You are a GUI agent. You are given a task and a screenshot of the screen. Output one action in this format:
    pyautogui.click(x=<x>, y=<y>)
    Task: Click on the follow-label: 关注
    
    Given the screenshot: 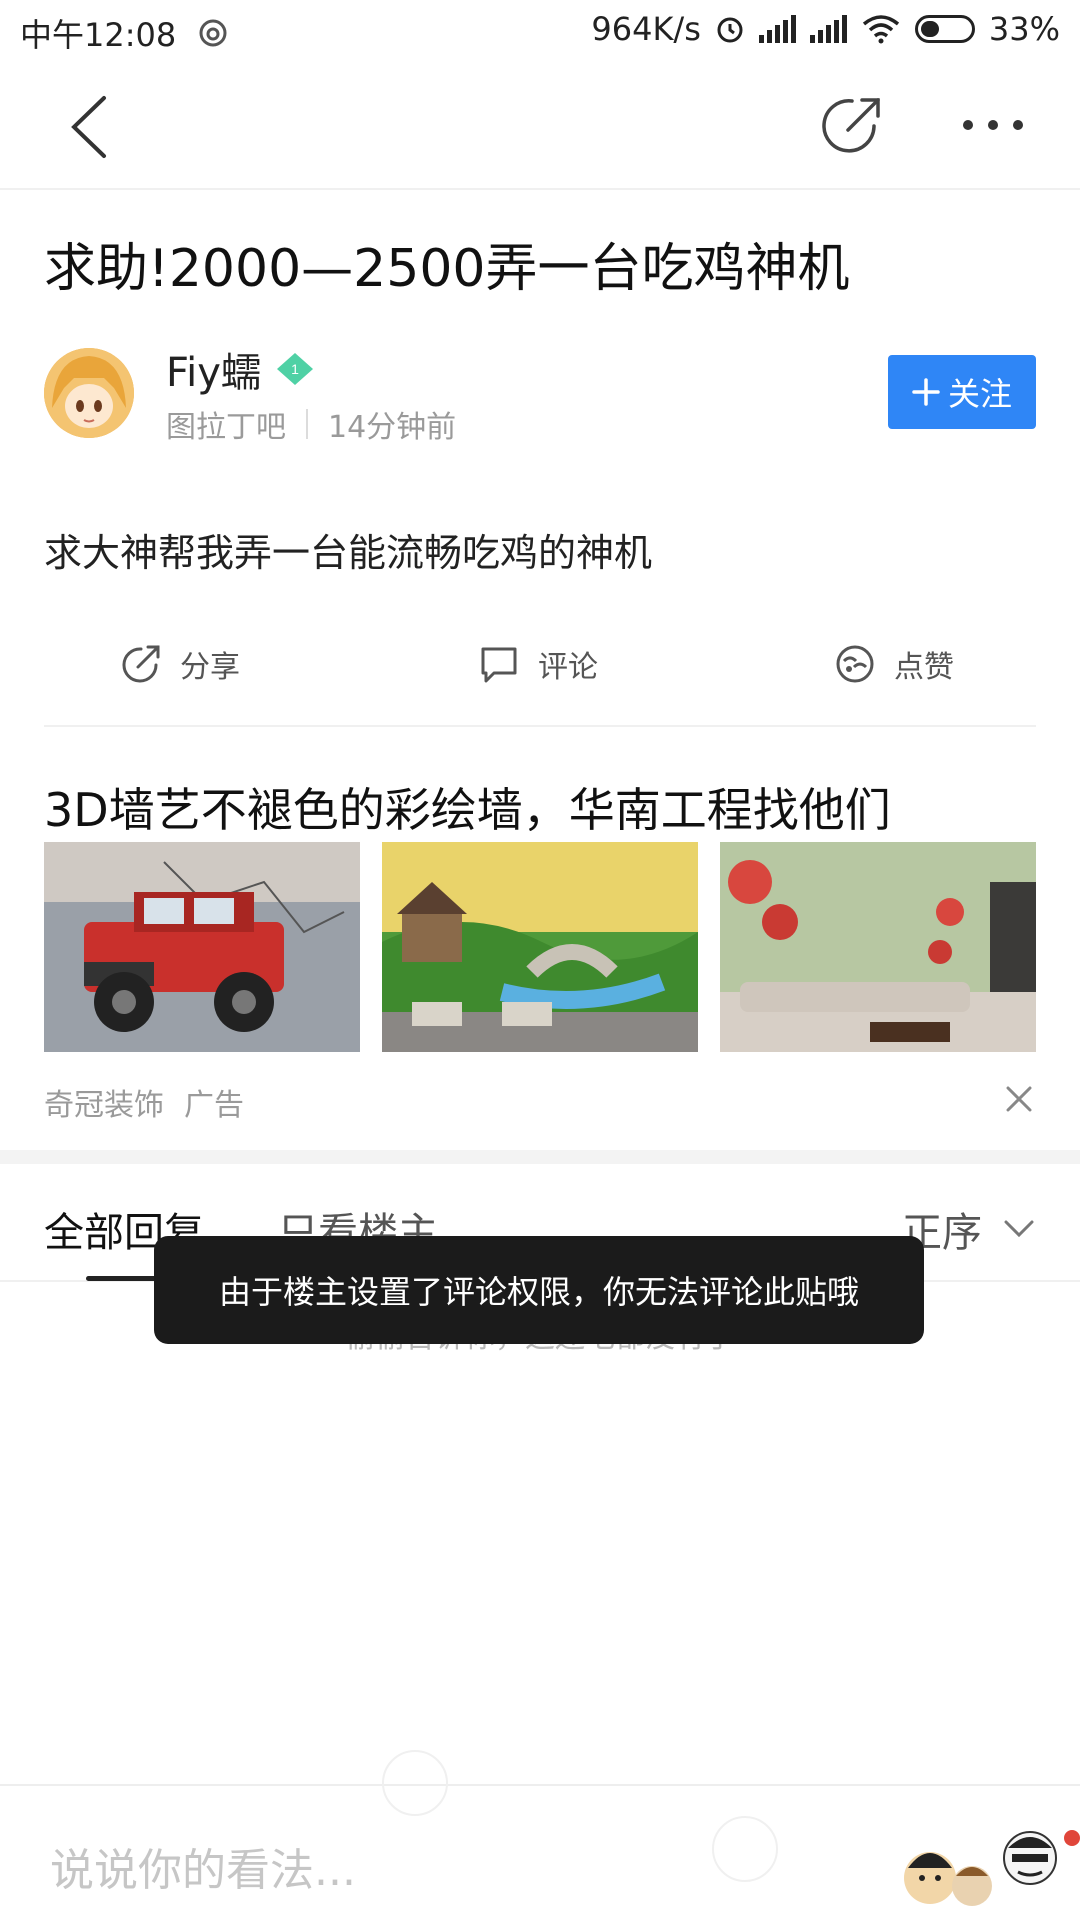 What is the action you would take?
    pyautogui.click(x=979, y=394)
    